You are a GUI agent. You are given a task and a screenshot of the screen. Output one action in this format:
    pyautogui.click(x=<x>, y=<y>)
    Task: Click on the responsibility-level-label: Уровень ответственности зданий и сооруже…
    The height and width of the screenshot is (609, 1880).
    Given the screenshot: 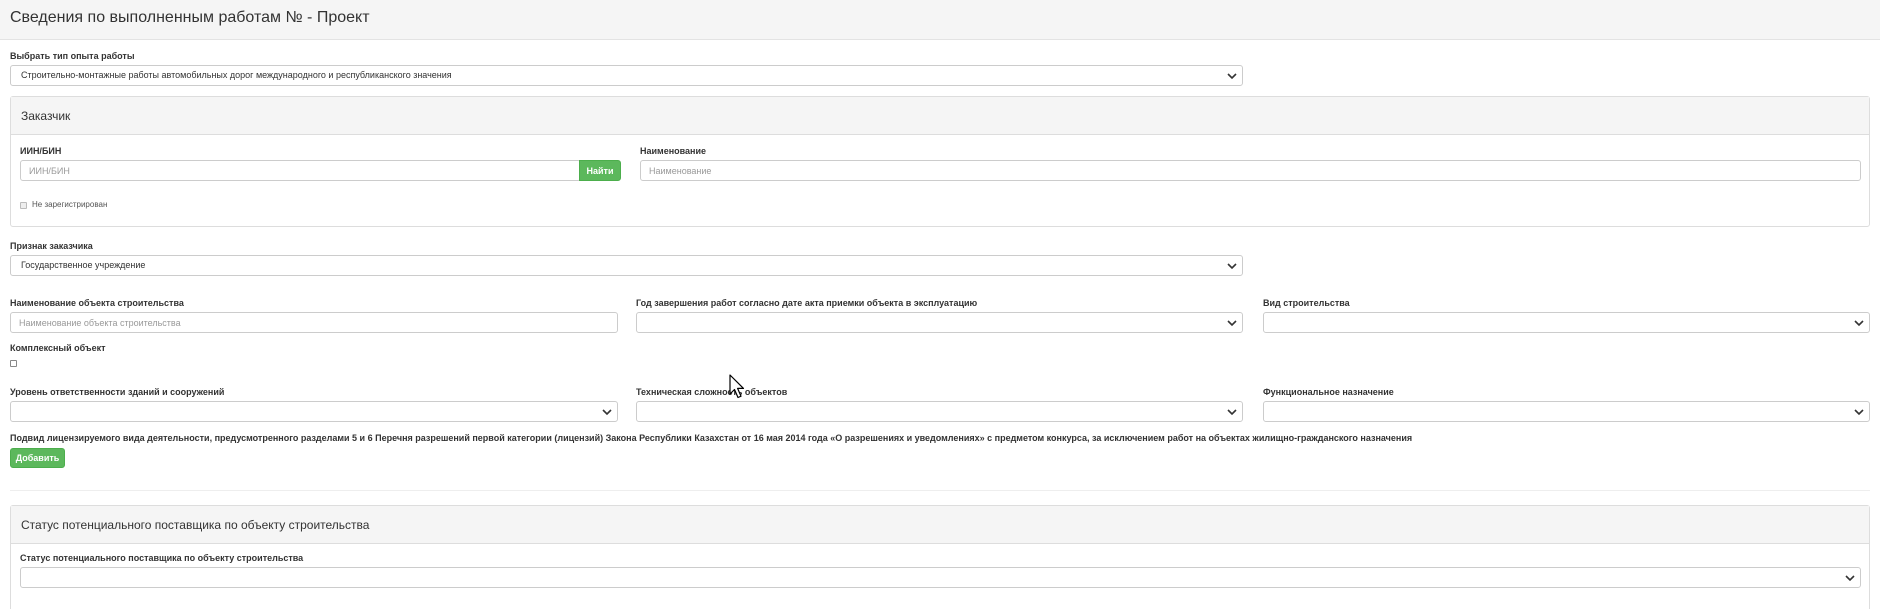 What is the action you would take?
    pyautogui.click(x=117, y=392)
    